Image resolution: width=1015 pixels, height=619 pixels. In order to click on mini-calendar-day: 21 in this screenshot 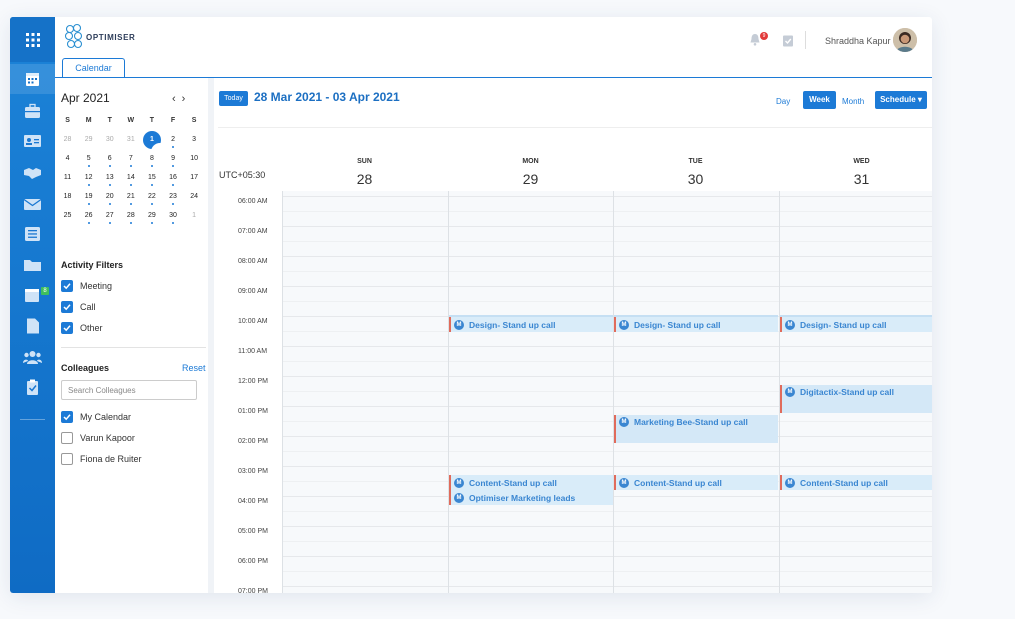, I will do `click(130, 199)`.